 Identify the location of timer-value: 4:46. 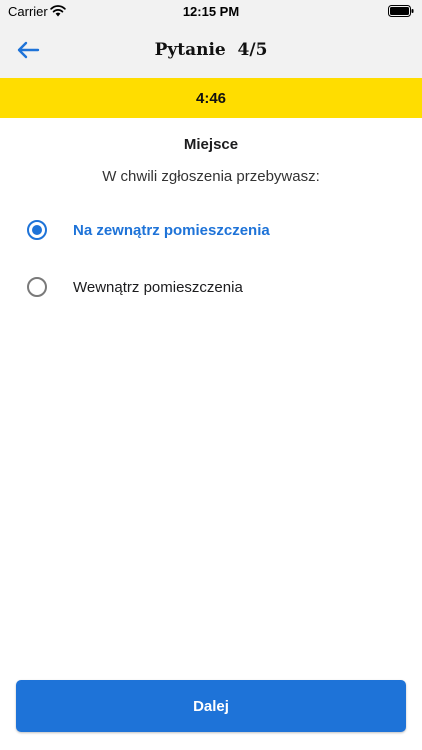
(211, 98).